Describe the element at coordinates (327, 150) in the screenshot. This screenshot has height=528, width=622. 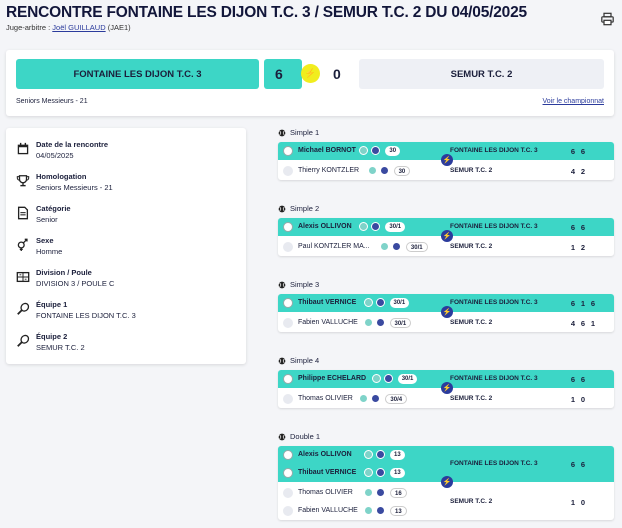
I see `player-name: Michael BORNOT` at that location.